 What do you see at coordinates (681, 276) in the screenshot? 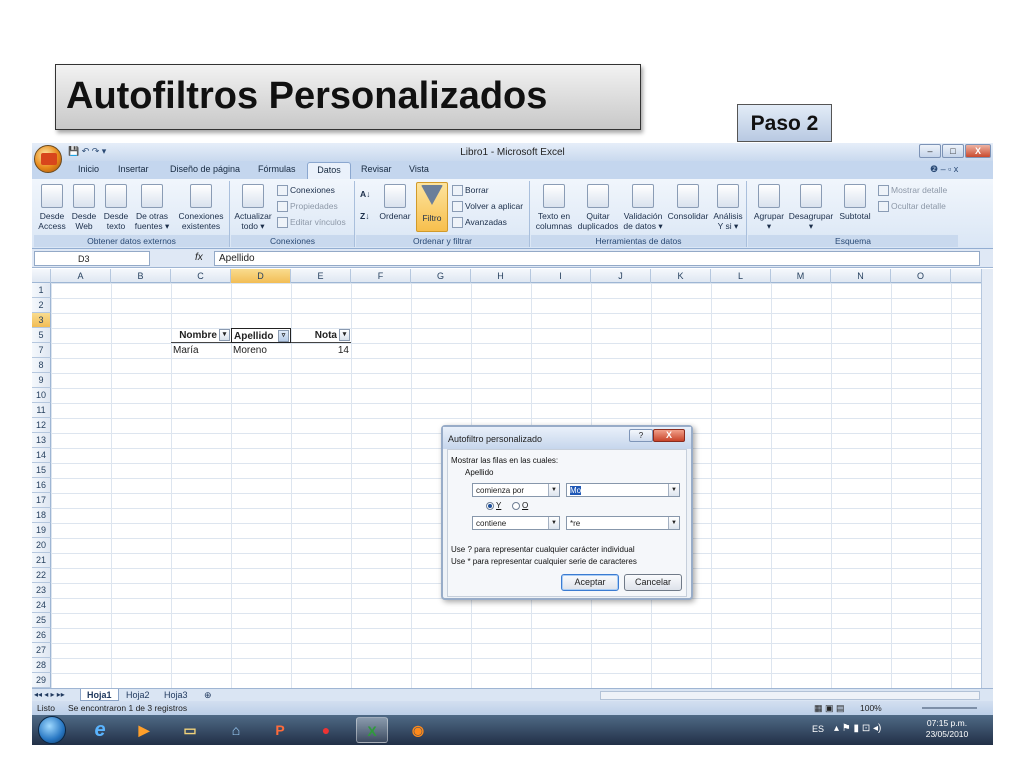
I see `column-header-k: K` at bounding box center [681, 276].